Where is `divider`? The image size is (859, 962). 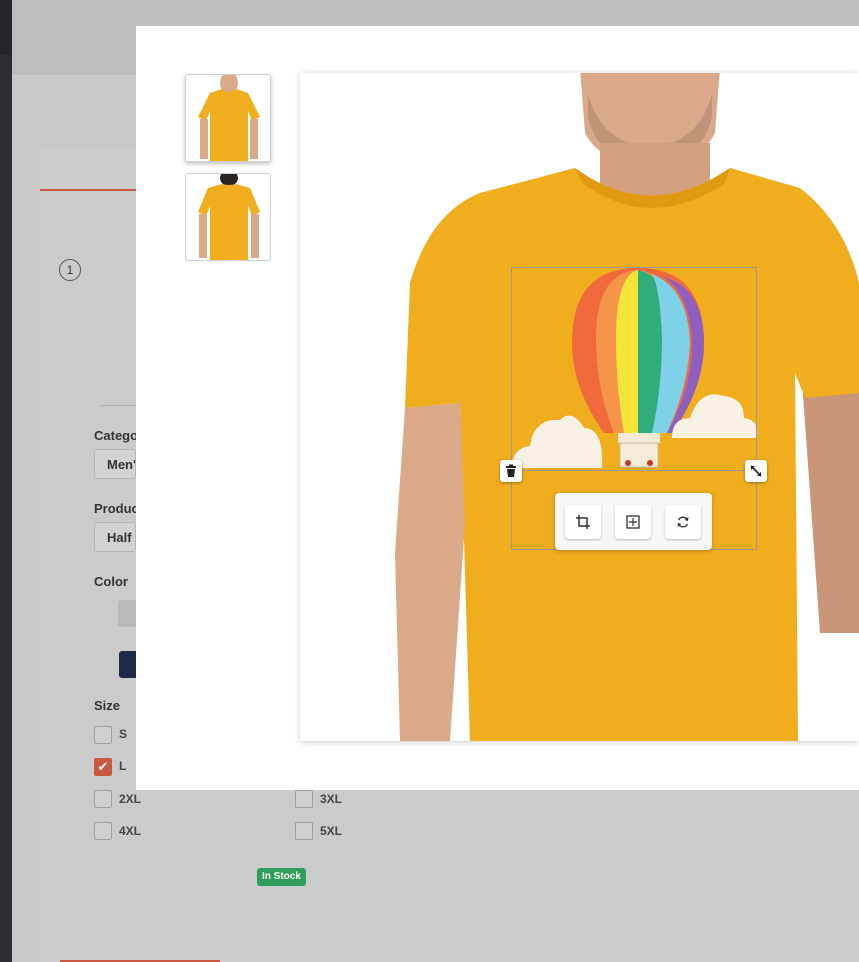 divider is located at coordinates (120, 405).